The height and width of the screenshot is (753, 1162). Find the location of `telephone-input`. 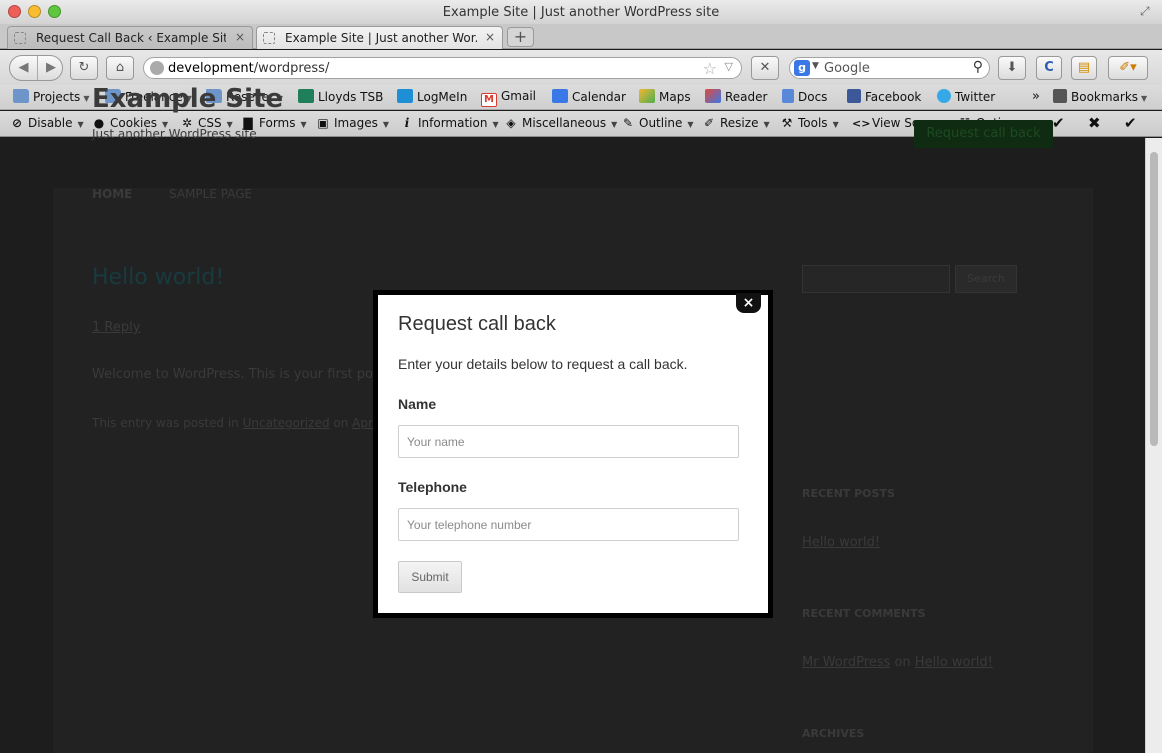

telephone-input is located at coordinates (568, 524).